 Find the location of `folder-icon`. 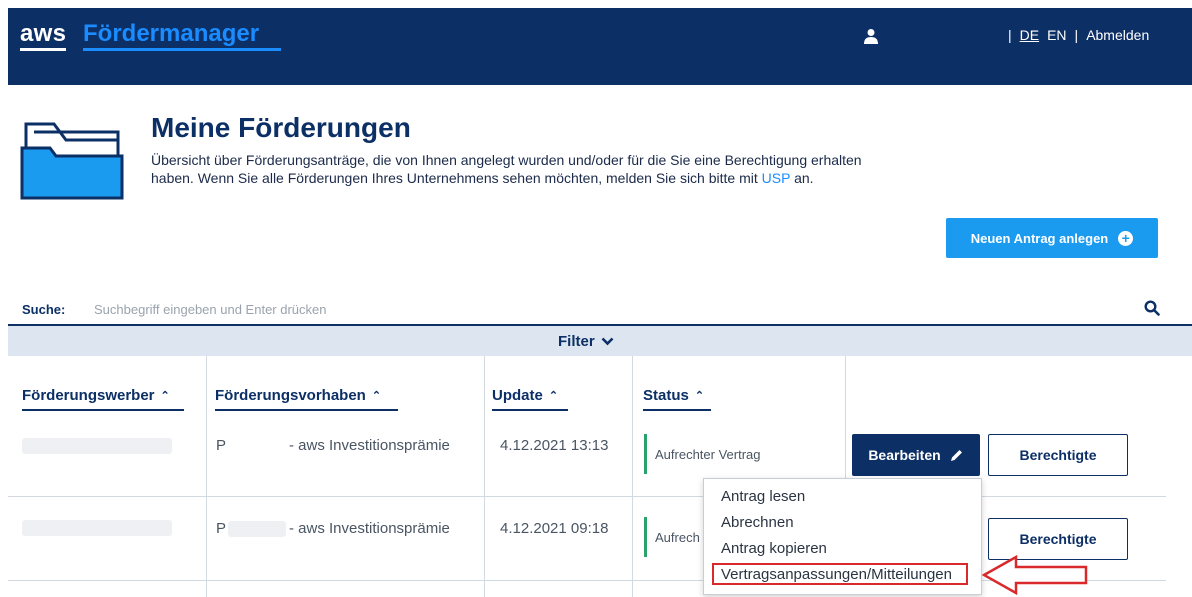

folder-icon is located at coordinates (72, 161).